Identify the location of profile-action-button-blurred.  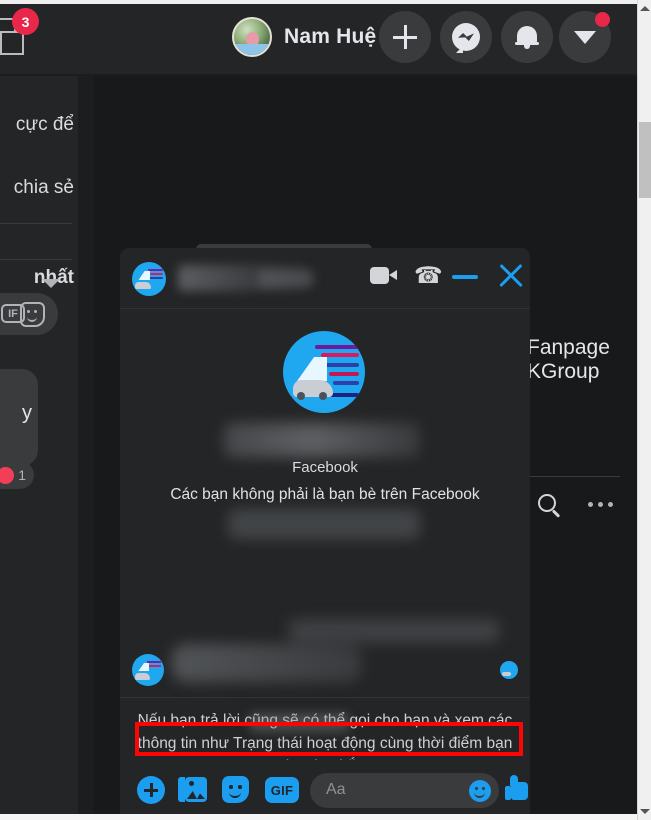
(324, 524).